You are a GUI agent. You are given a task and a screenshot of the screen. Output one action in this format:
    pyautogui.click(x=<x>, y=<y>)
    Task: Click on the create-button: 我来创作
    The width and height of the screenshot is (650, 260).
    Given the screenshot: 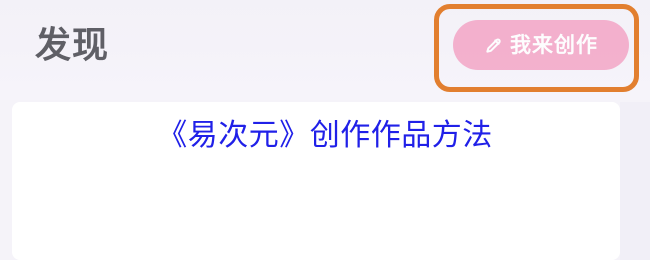 What is the action you would take?
    pyautogui.click(x=541, y=45)
    